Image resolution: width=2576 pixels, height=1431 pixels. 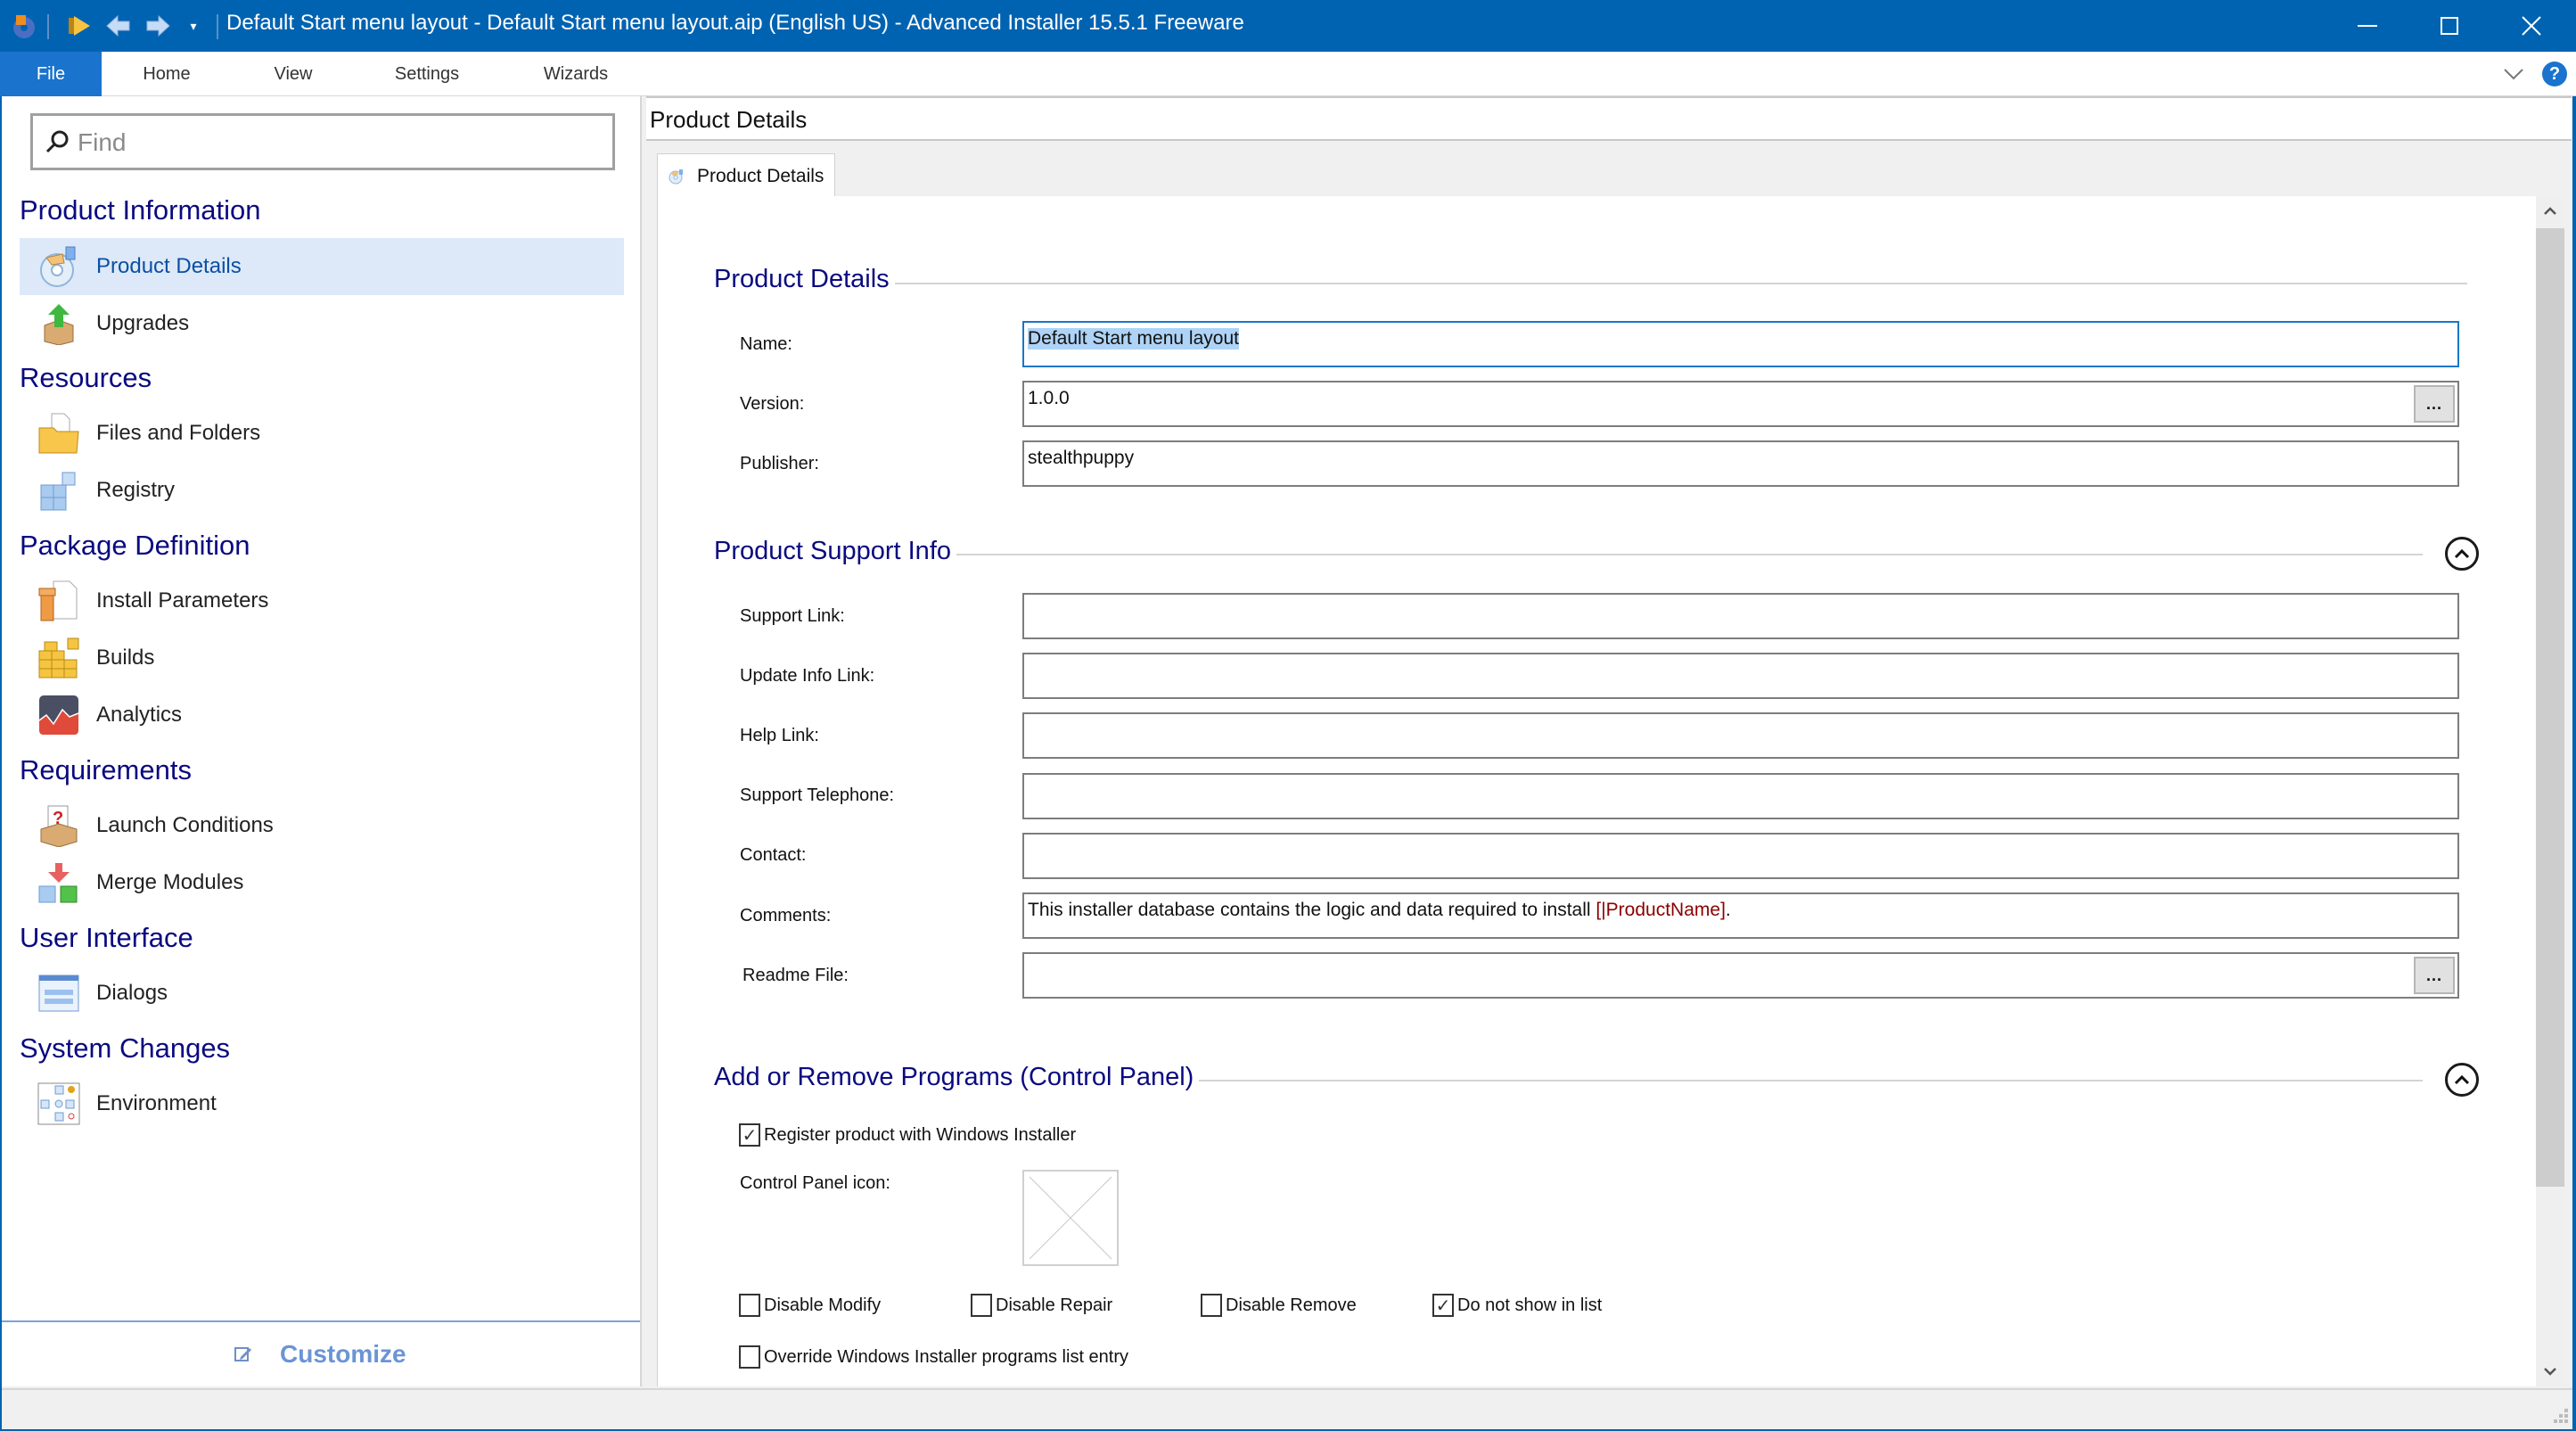 I want to click on customize-button: Customize, so click(x=320, y=1354).